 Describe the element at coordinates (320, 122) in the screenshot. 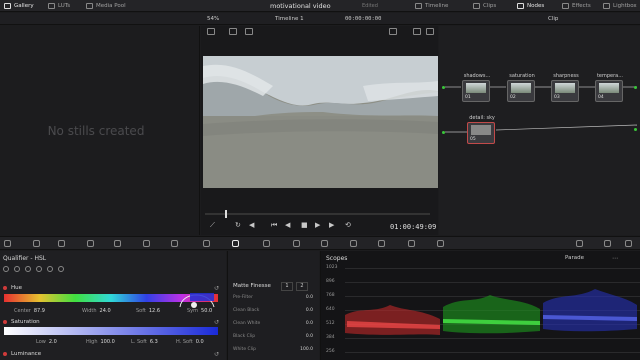

I see `viewer-frame` at that location.